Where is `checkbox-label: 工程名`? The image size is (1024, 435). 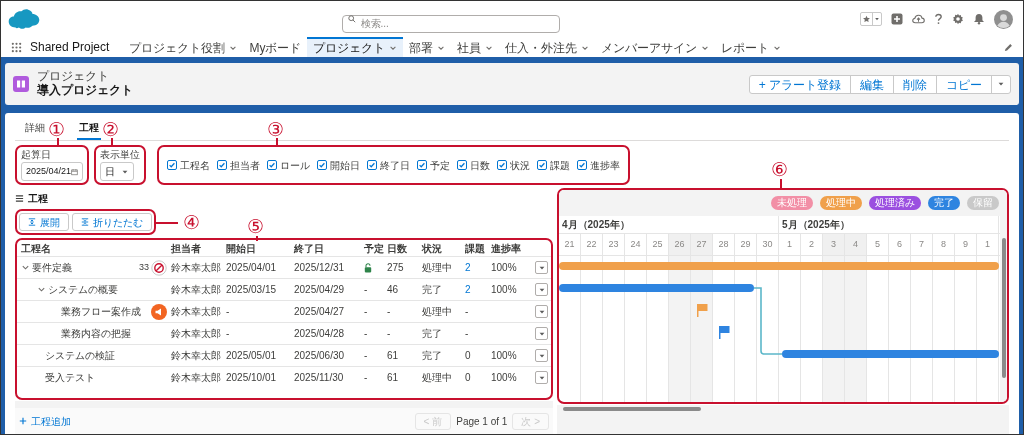 checkbox-label: 工程名 is located at coordinates (195, 165).